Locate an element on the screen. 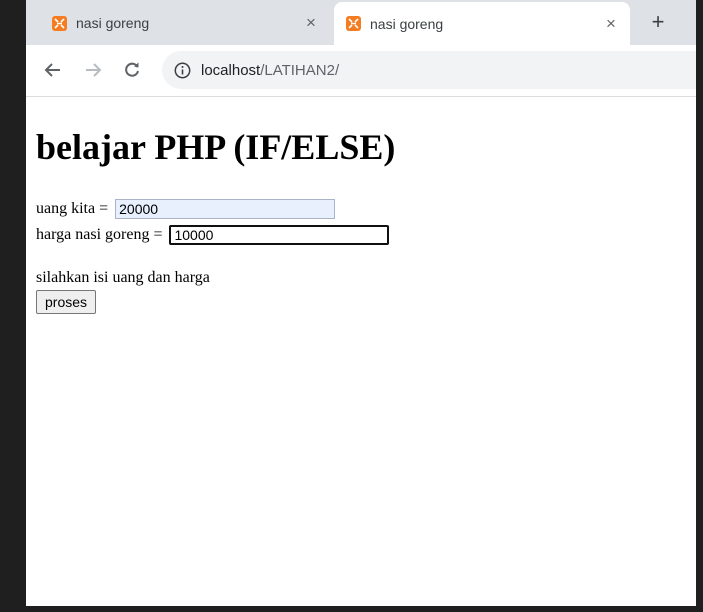 This screenshot has width=703, height=612. tab-inactive: nasi goreng × is located at coordinates (185, 23).